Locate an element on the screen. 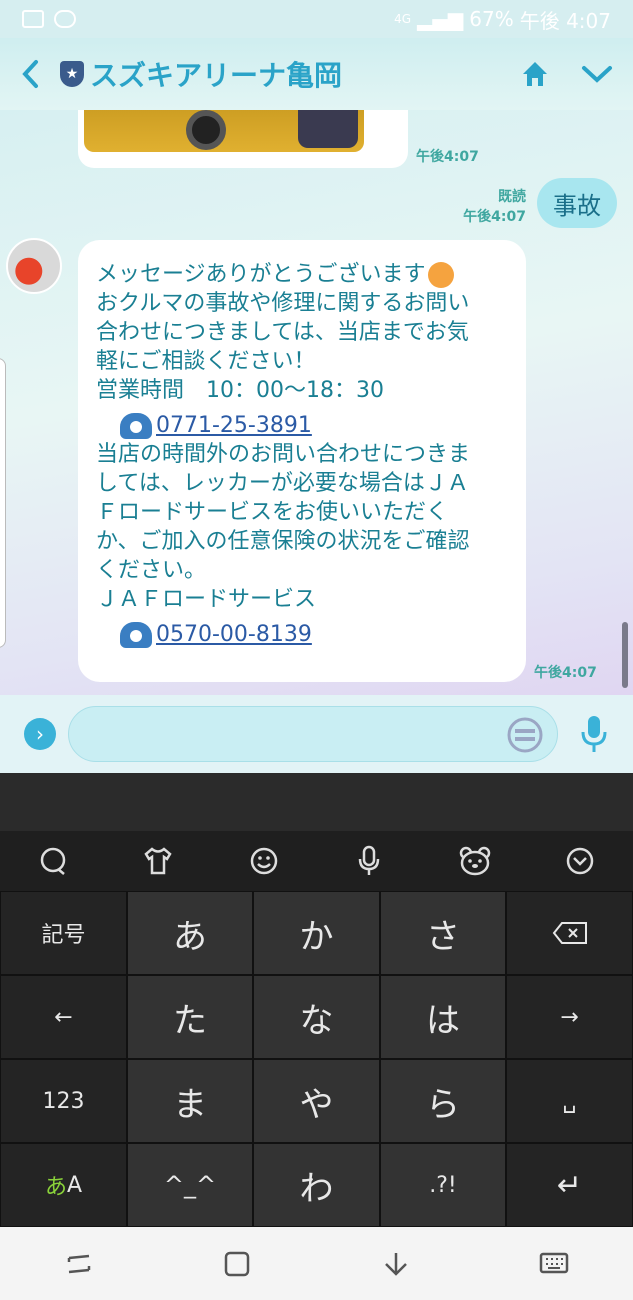 The width and height of the screenshot is (633, 1300). key-numbers: 123 is located at coordinates (63, 1101).